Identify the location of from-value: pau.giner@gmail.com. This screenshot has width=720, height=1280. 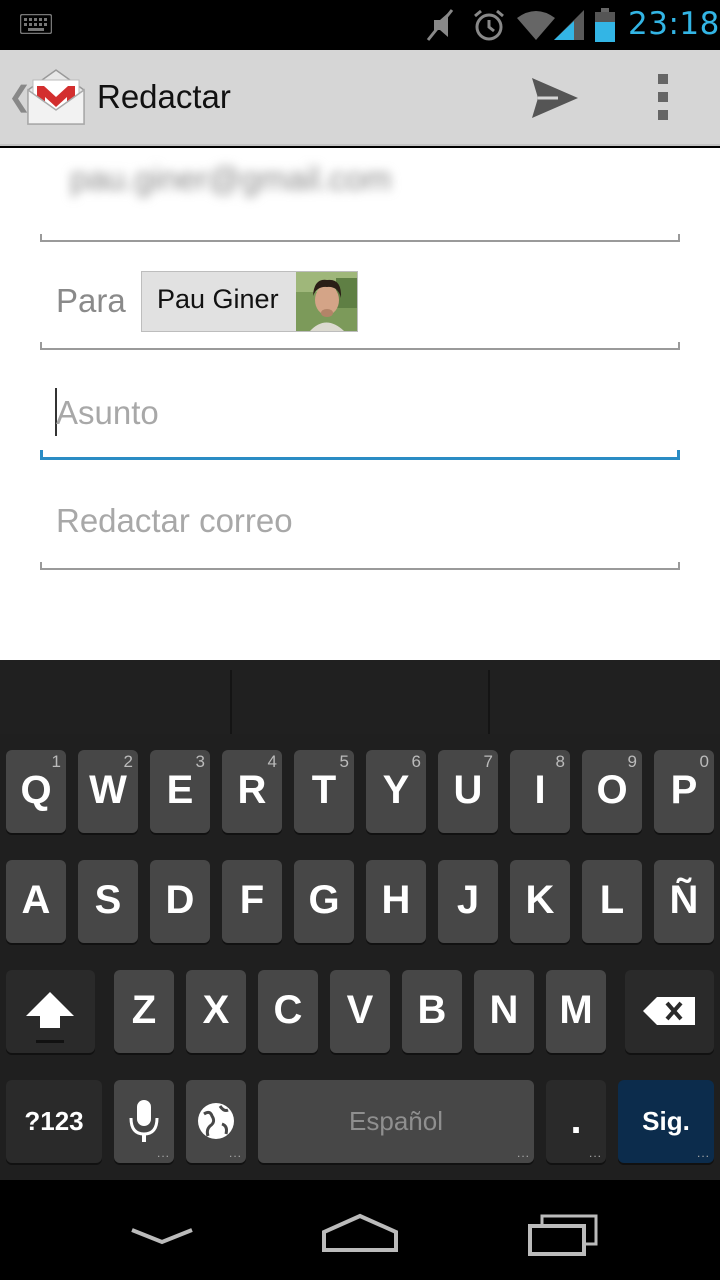
(231, 178).